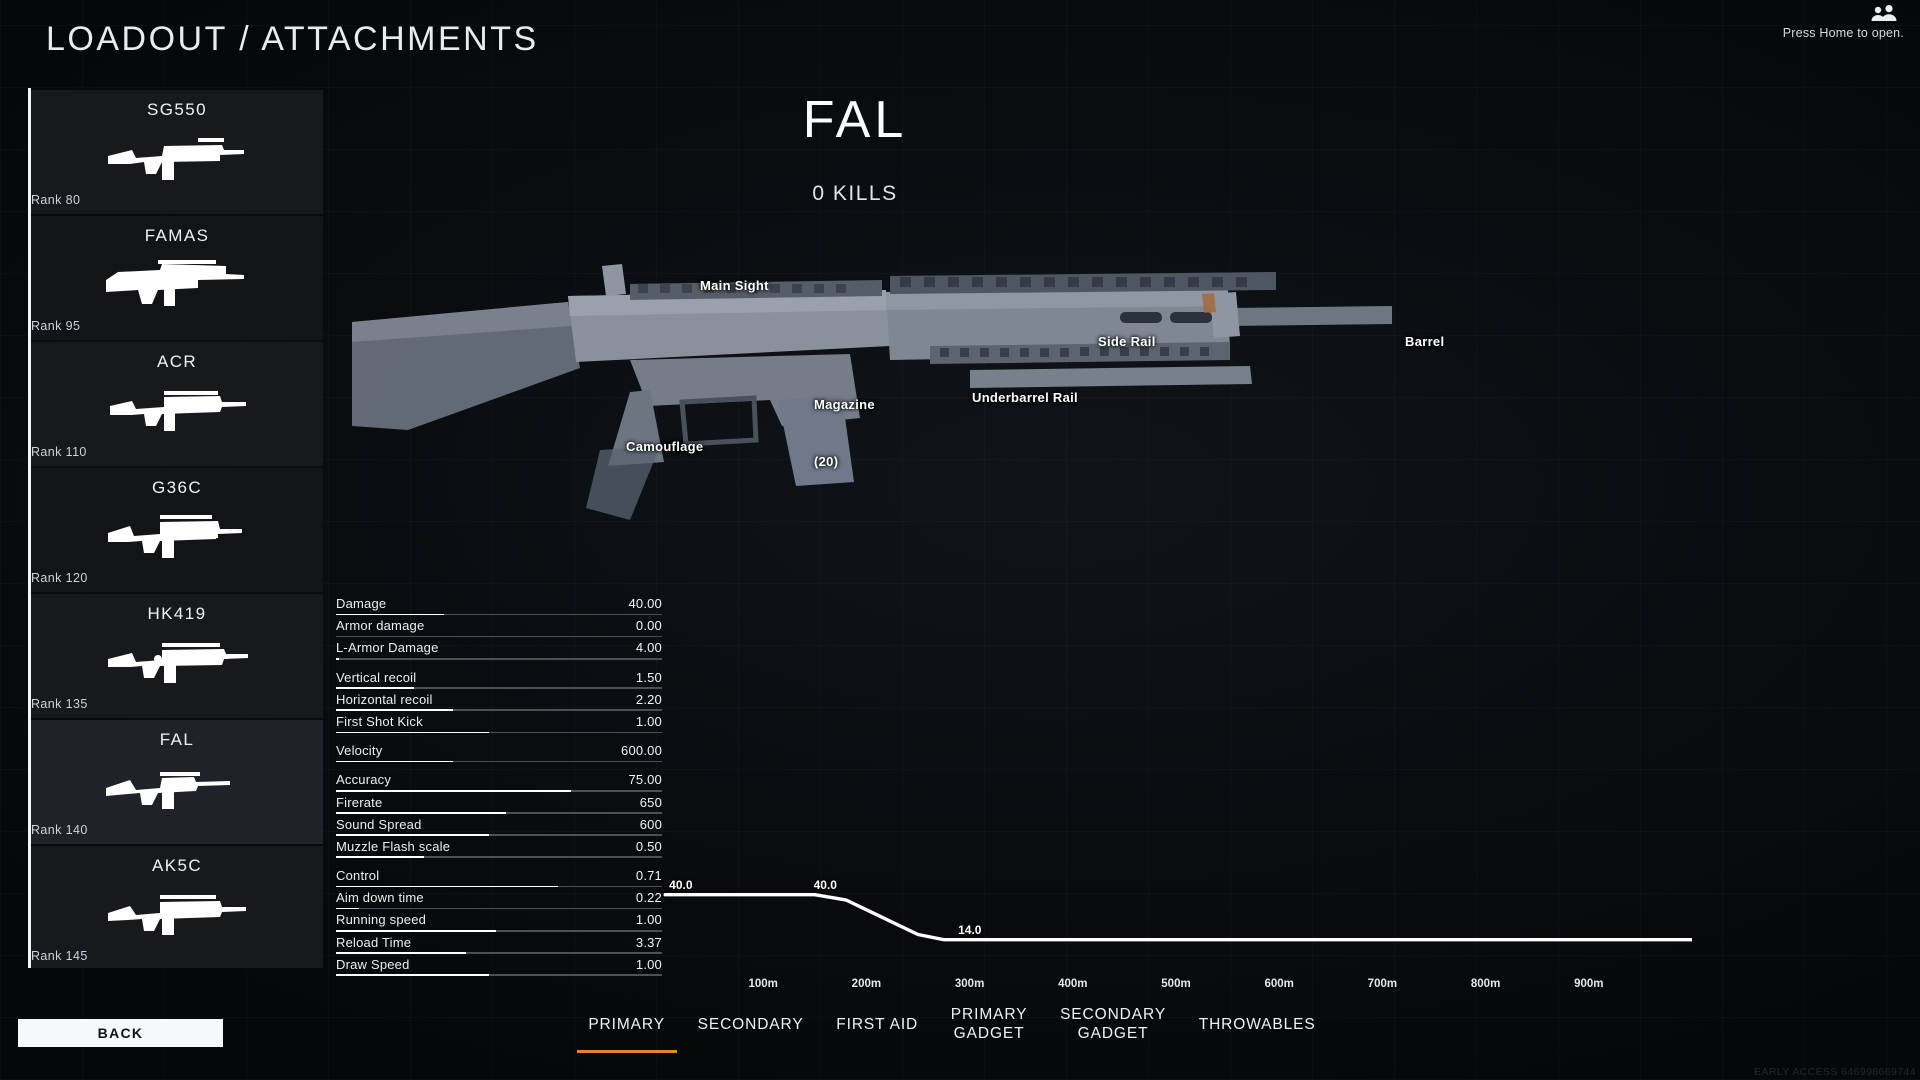 The image size is (1920, 1080). Describe the element at coordinates (499, 923) in the screenshot. I see `stat-row: Running speed 1.00` at that location.